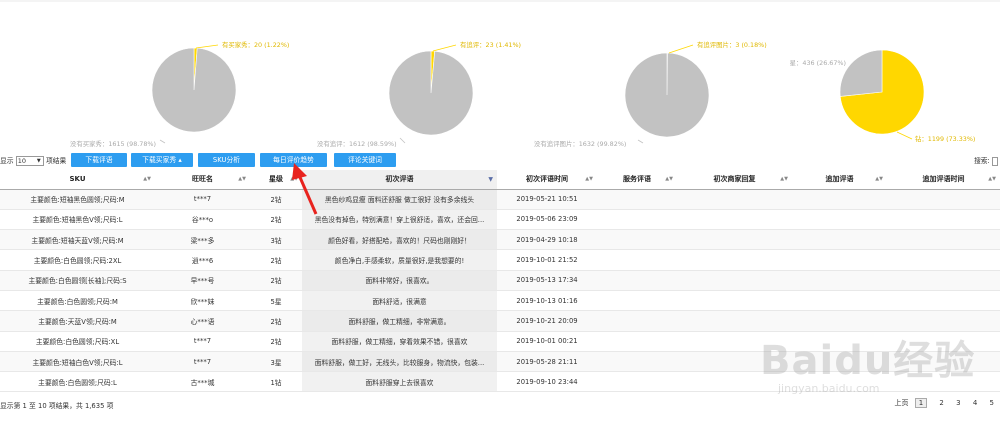 The height and width of the screenshot is (436, 1000). Describe the element at coordinates (99, 160) in the screenshot. I see `download-reviews-button: 下载评语` at that location.